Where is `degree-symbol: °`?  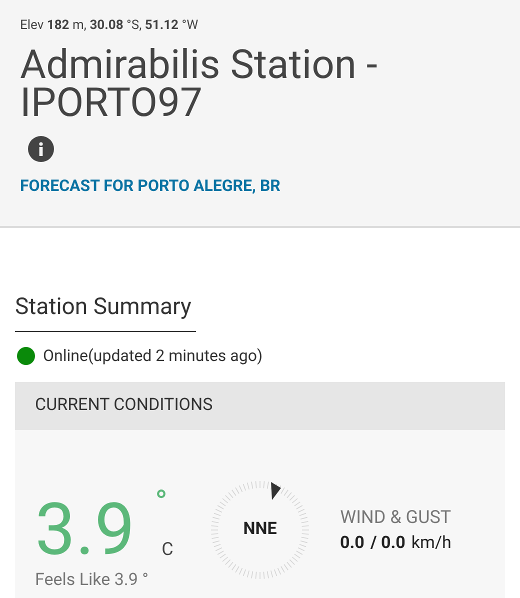
degree-symbol: ° is located at coordinates (161, 503).